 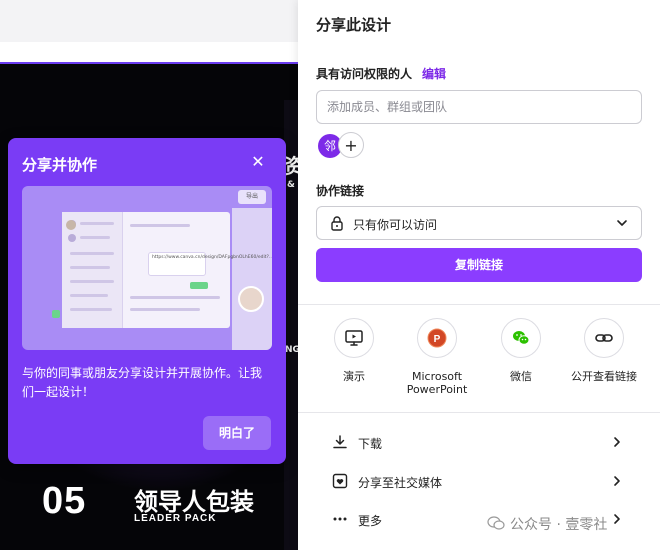 I want to click on access-edit-link: 编辑, so click(x=434, y=73).